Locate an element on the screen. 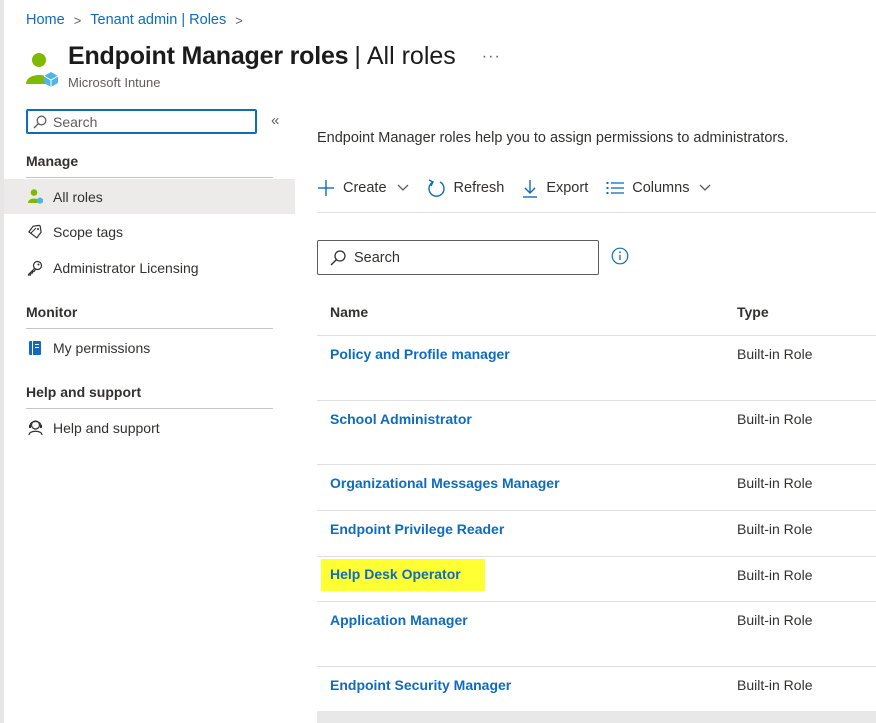 This screenshot has height=723, width=876. sidebar-item-label: Scope tags is located at coordinates (88, 231).